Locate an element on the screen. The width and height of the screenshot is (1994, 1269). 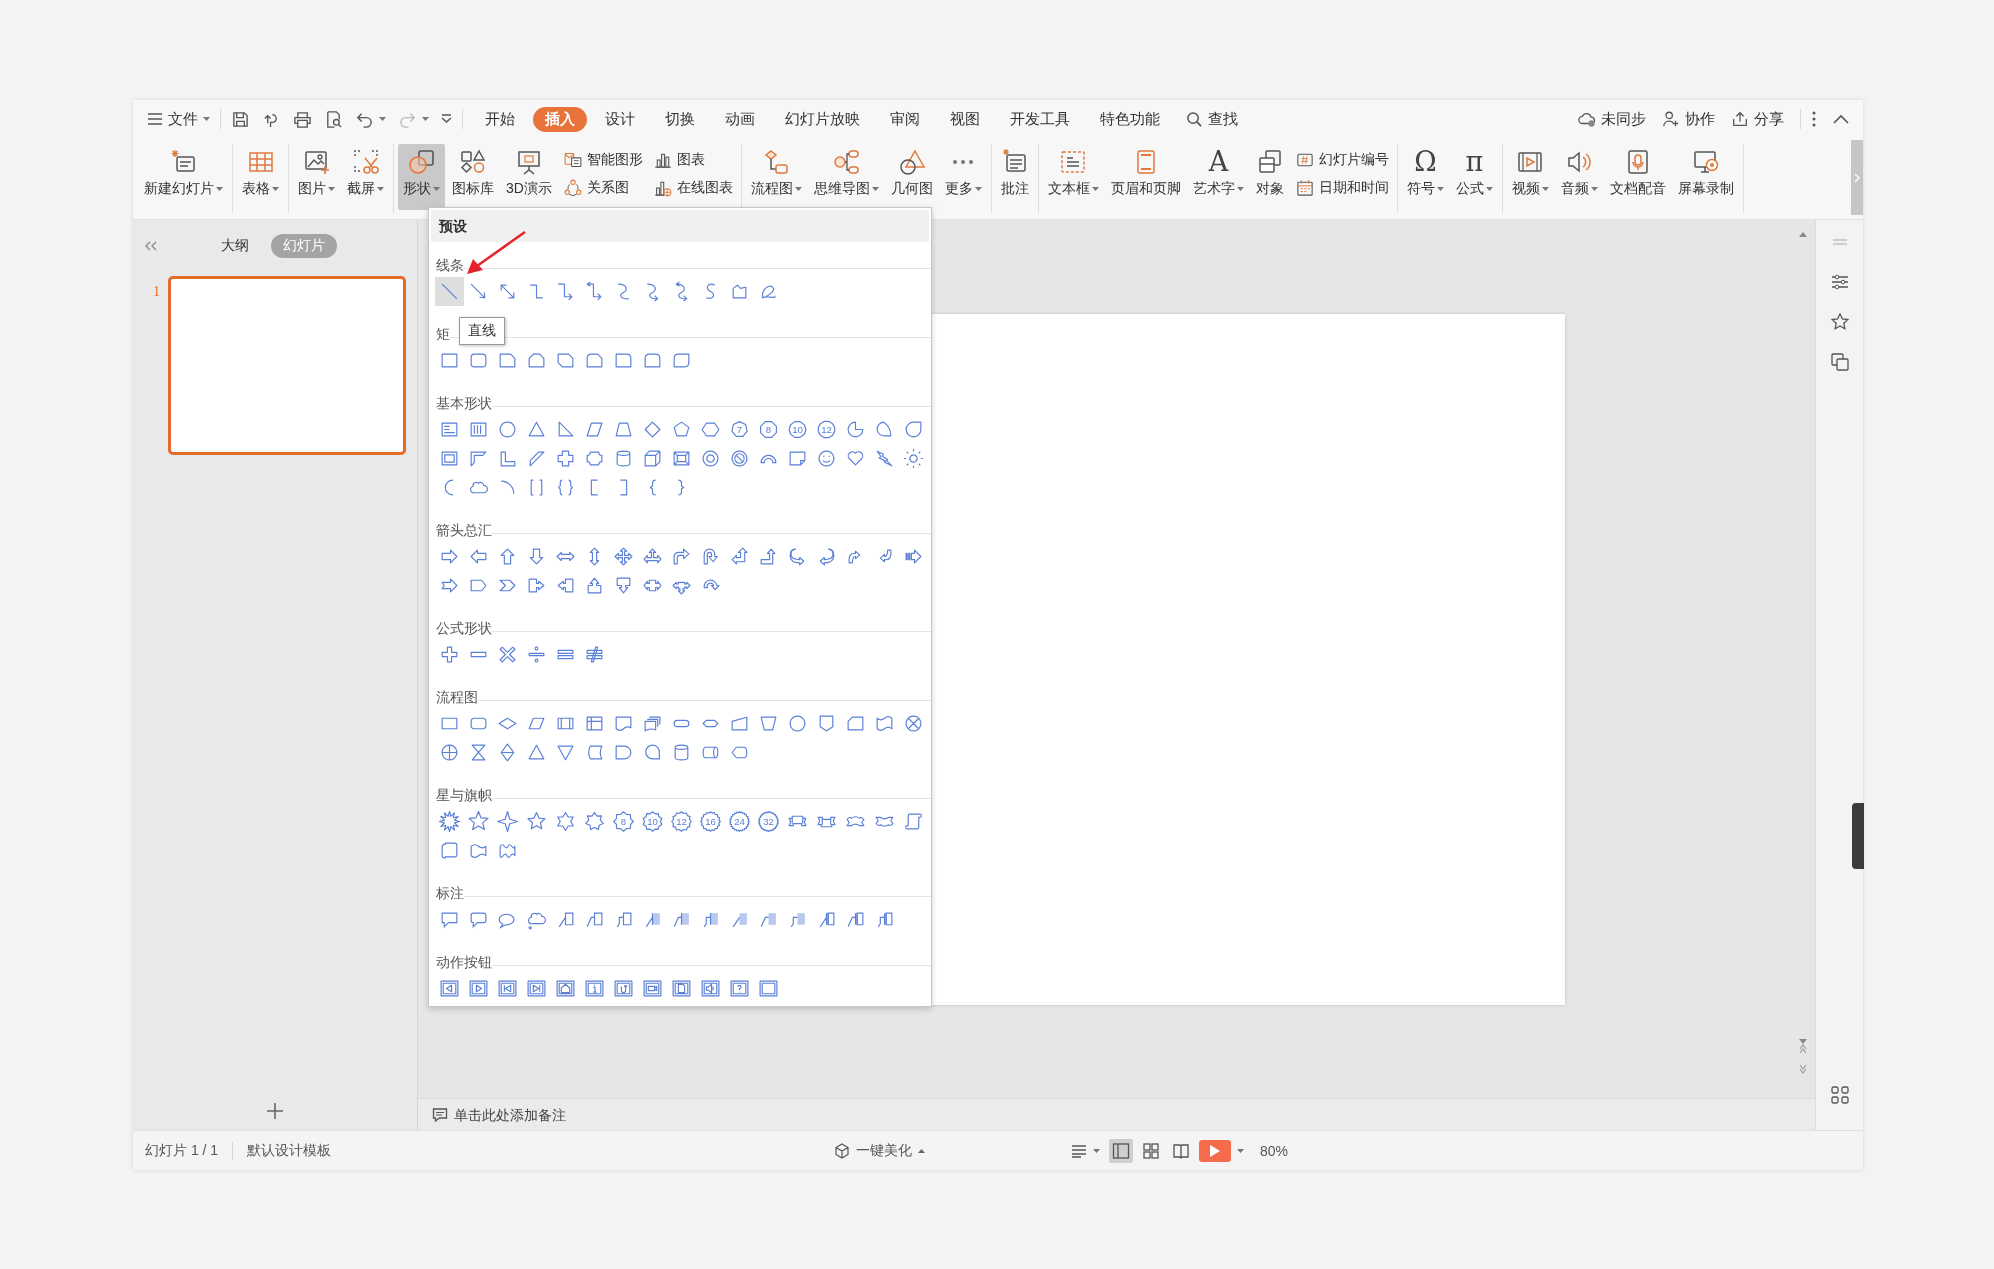
section-label: 矩 is located at coordinates (443, 334).